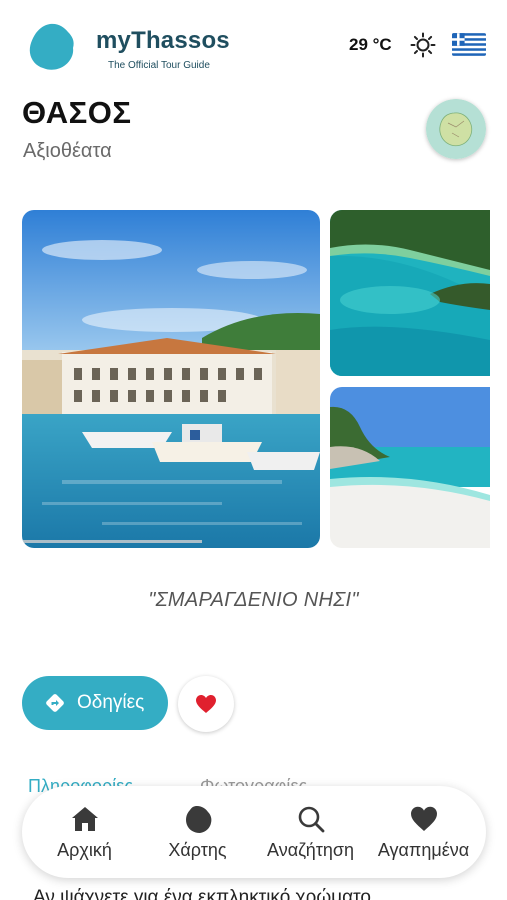 The height and width of the screenshot is (900, 507). I want to click on description-text: Αν ψάχνετε για ένα εκπληκτικό χρώματο, so click(202, 893).